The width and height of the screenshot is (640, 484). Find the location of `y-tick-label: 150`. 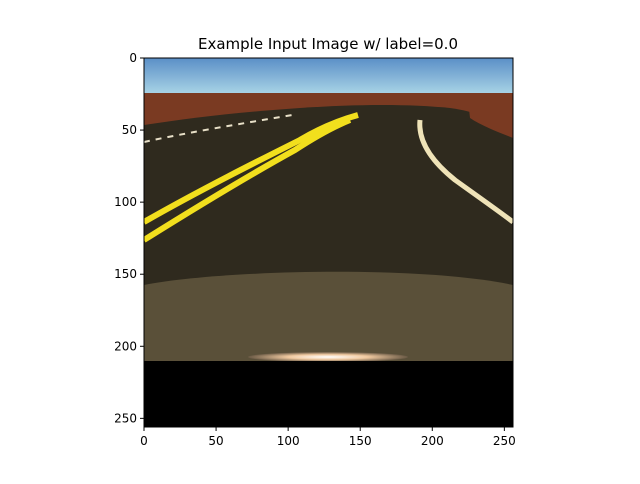

y-tick-label: 150 is located at coordinates (125, 274).